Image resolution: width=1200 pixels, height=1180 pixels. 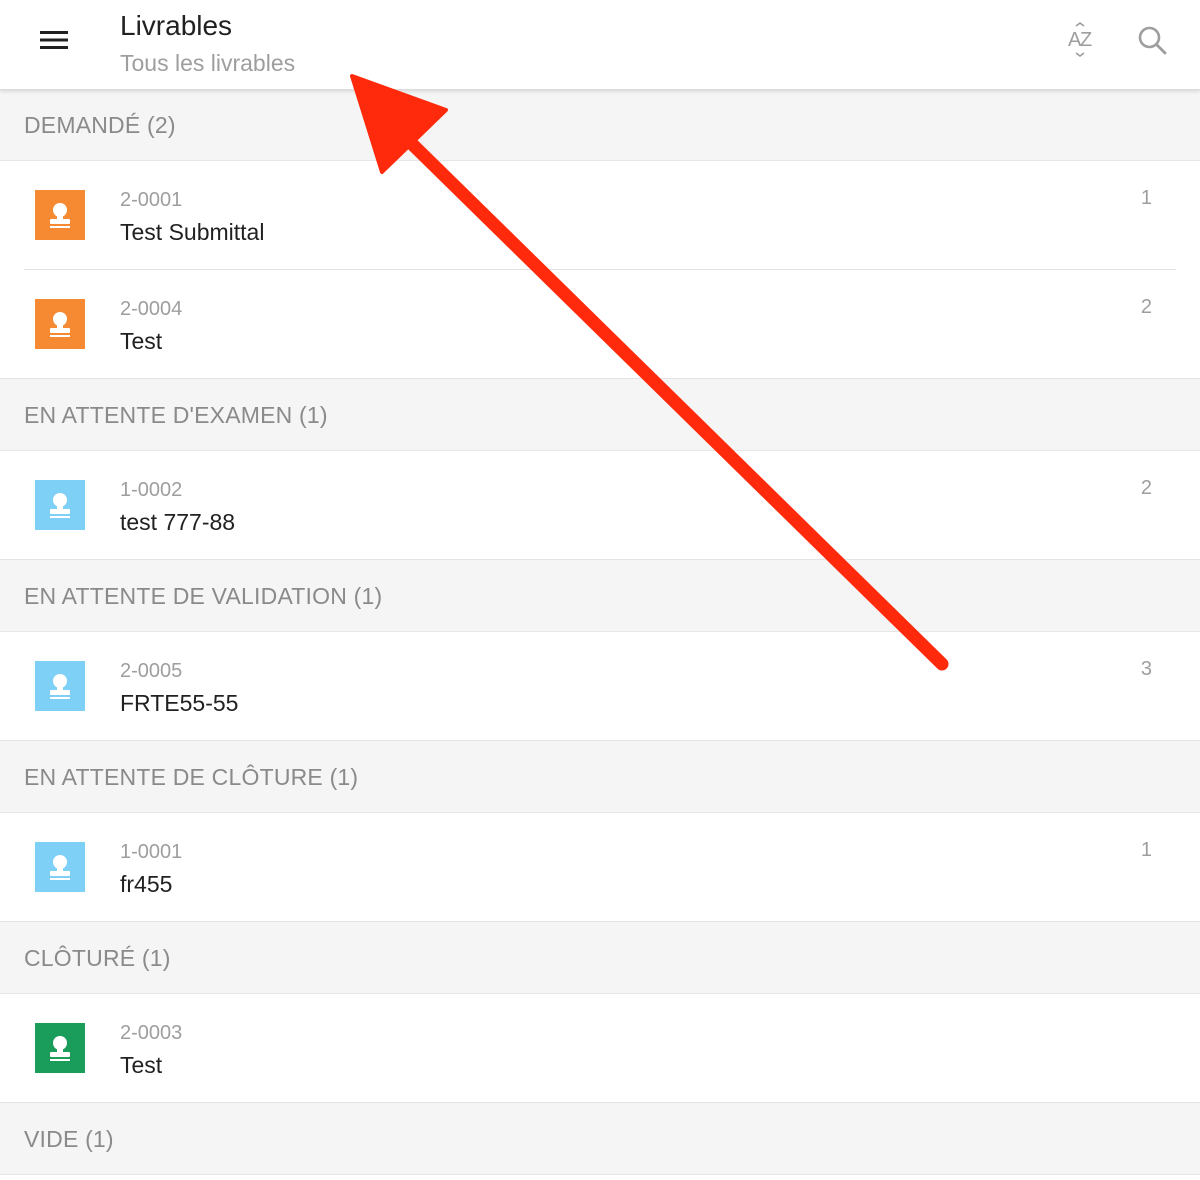 I want to click on sort-glyph-z: Z, so click(x=1086, y=40).